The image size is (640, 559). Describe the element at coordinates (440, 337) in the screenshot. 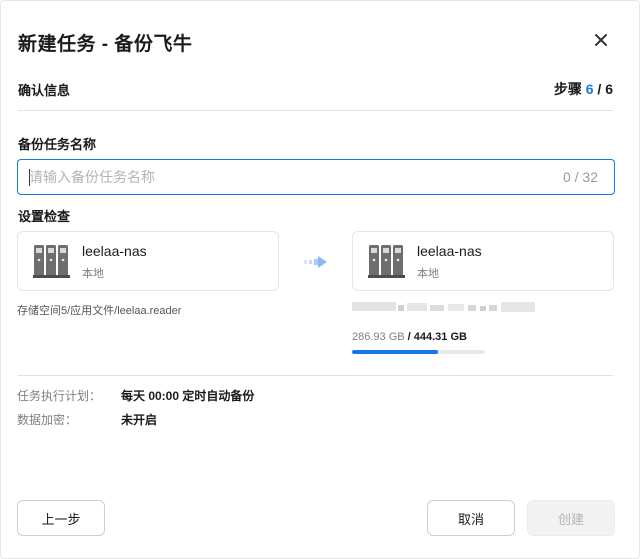

I see `storage-total: 444.31 GB` at that location.